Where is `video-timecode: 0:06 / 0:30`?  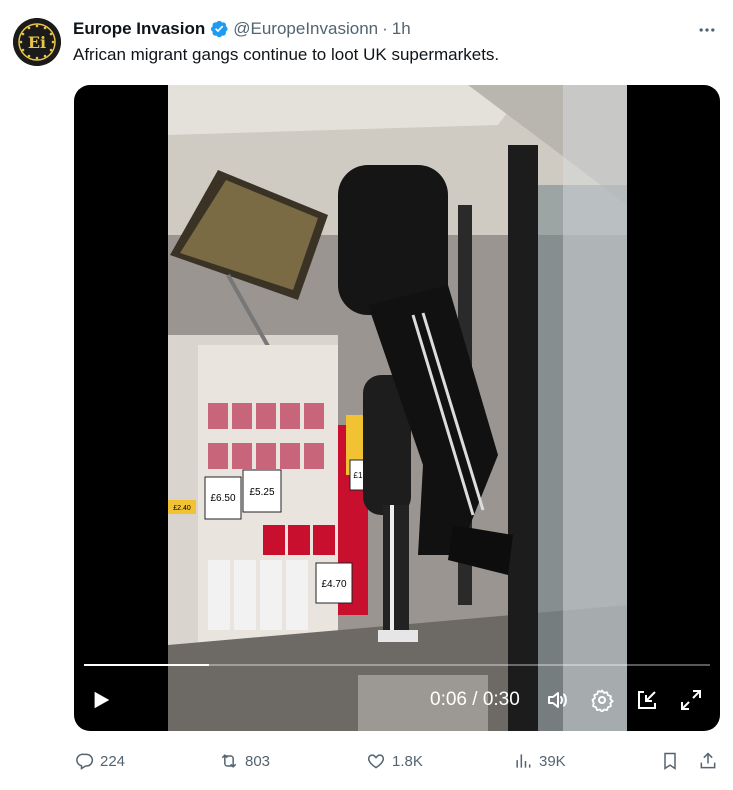
video-timecode: 0:06 / 0:30 is located at coordinates (475, 700).